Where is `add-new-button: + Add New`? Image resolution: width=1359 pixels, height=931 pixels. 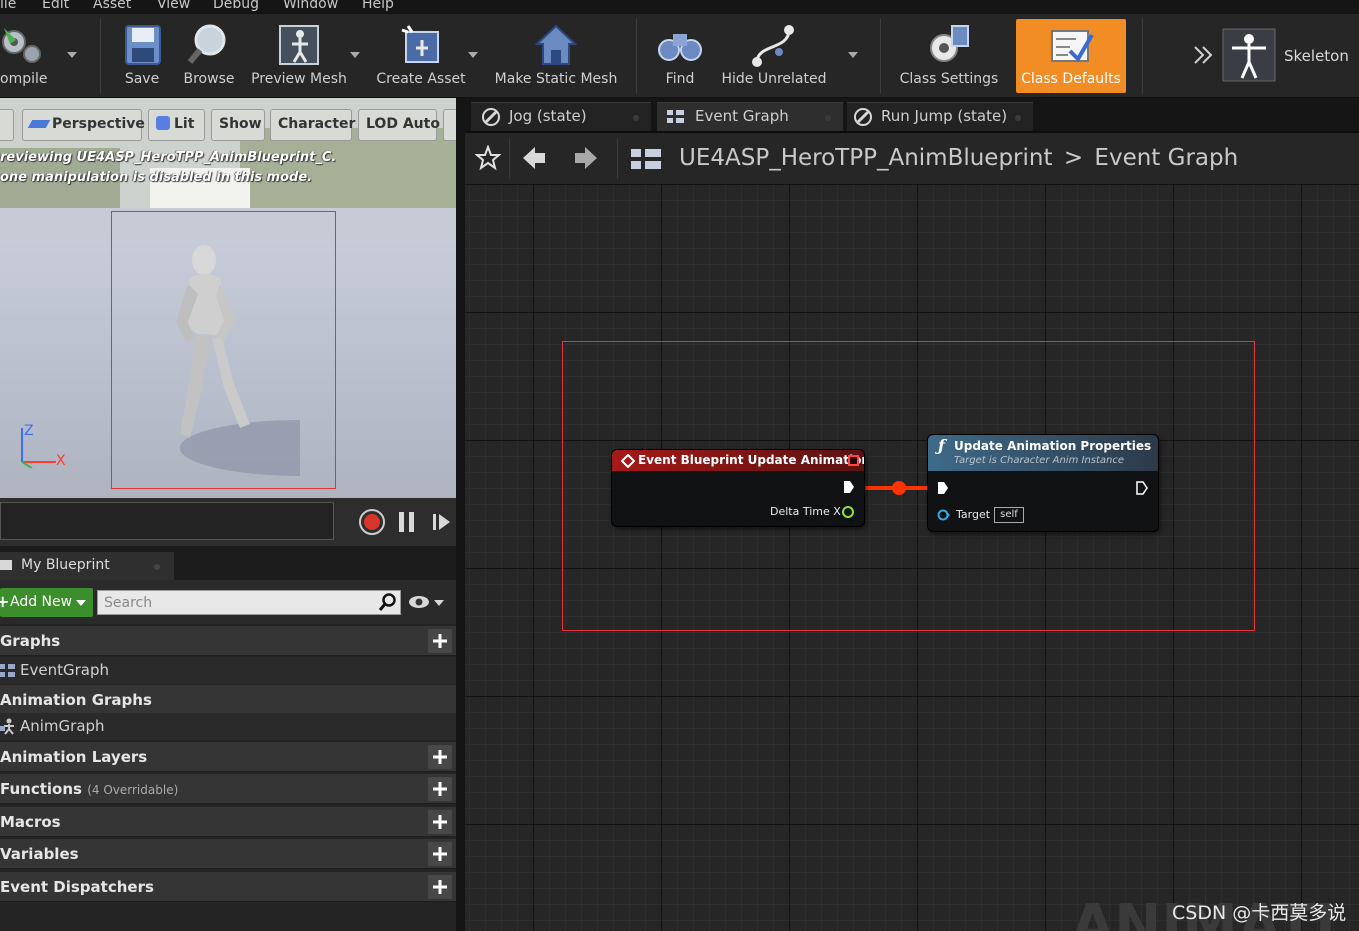
add-new-button: + Add New is located at coordinates (46, 602).